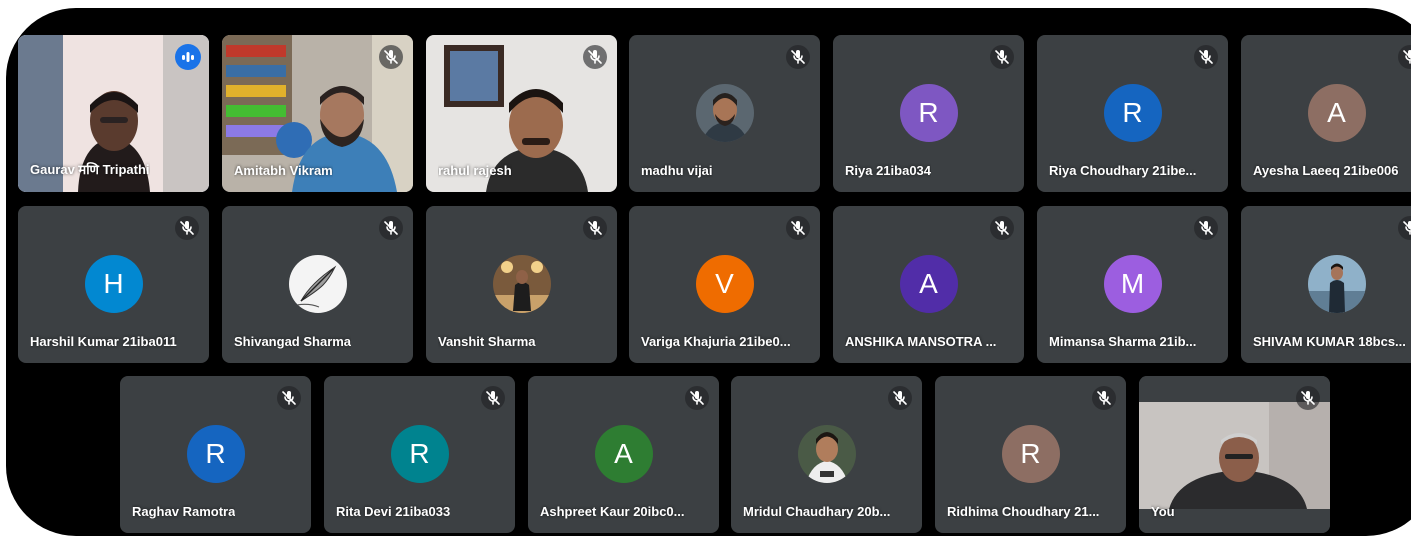 This screenshot has width=1411, height=536. I want to click on participant-tile: R Riya 21iba034, so click(928, 113).